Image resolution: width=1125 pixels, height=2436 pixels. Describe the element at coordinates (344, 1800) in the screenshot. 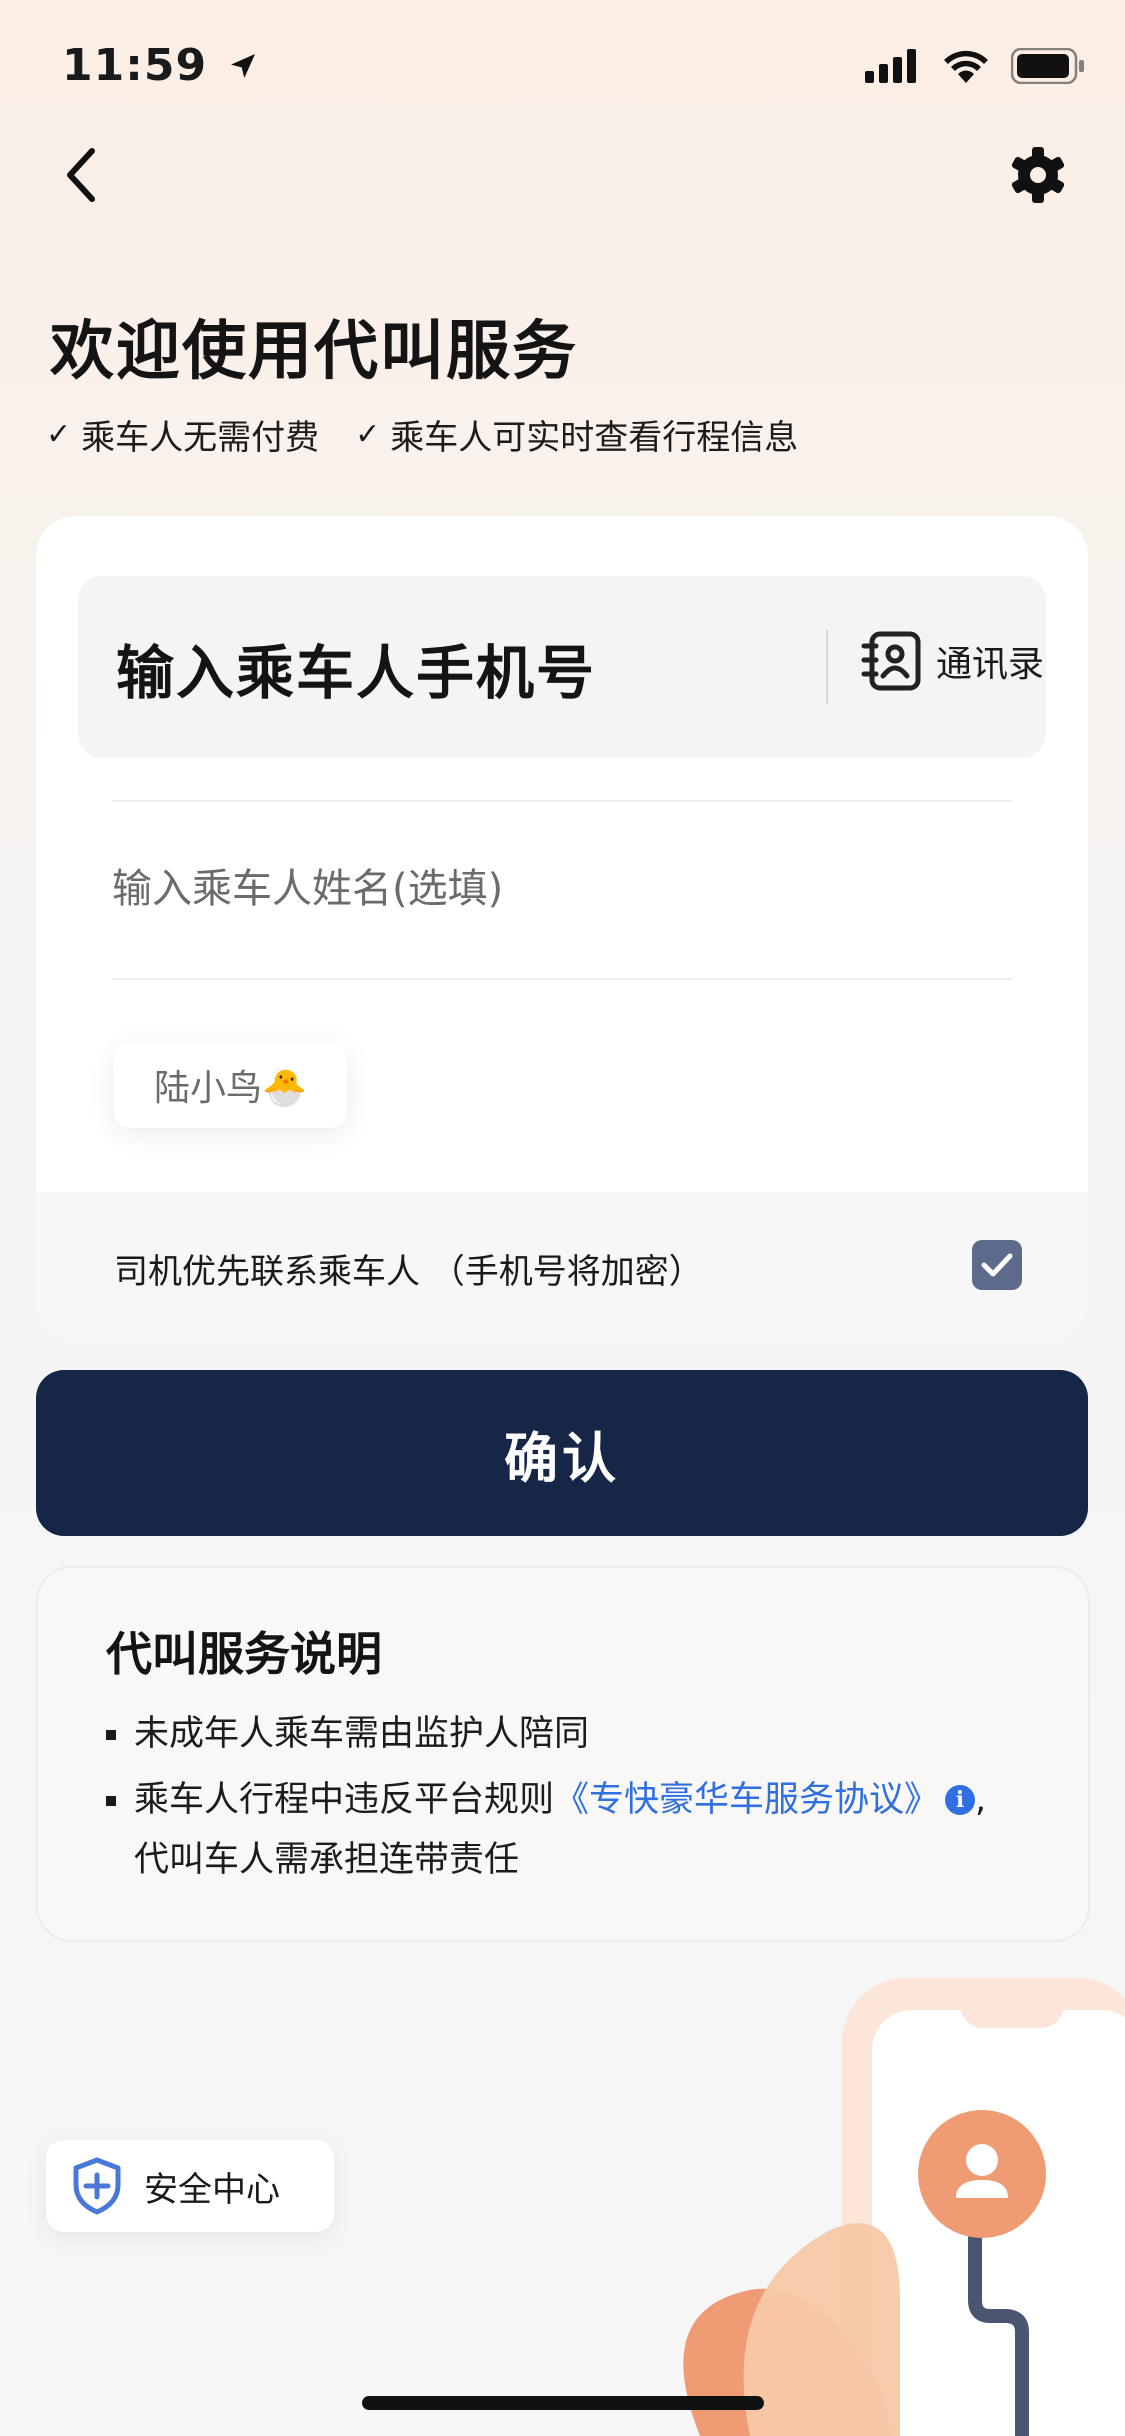

I see `info-item-text: 乘车人行程中违反平台规则` at that location.